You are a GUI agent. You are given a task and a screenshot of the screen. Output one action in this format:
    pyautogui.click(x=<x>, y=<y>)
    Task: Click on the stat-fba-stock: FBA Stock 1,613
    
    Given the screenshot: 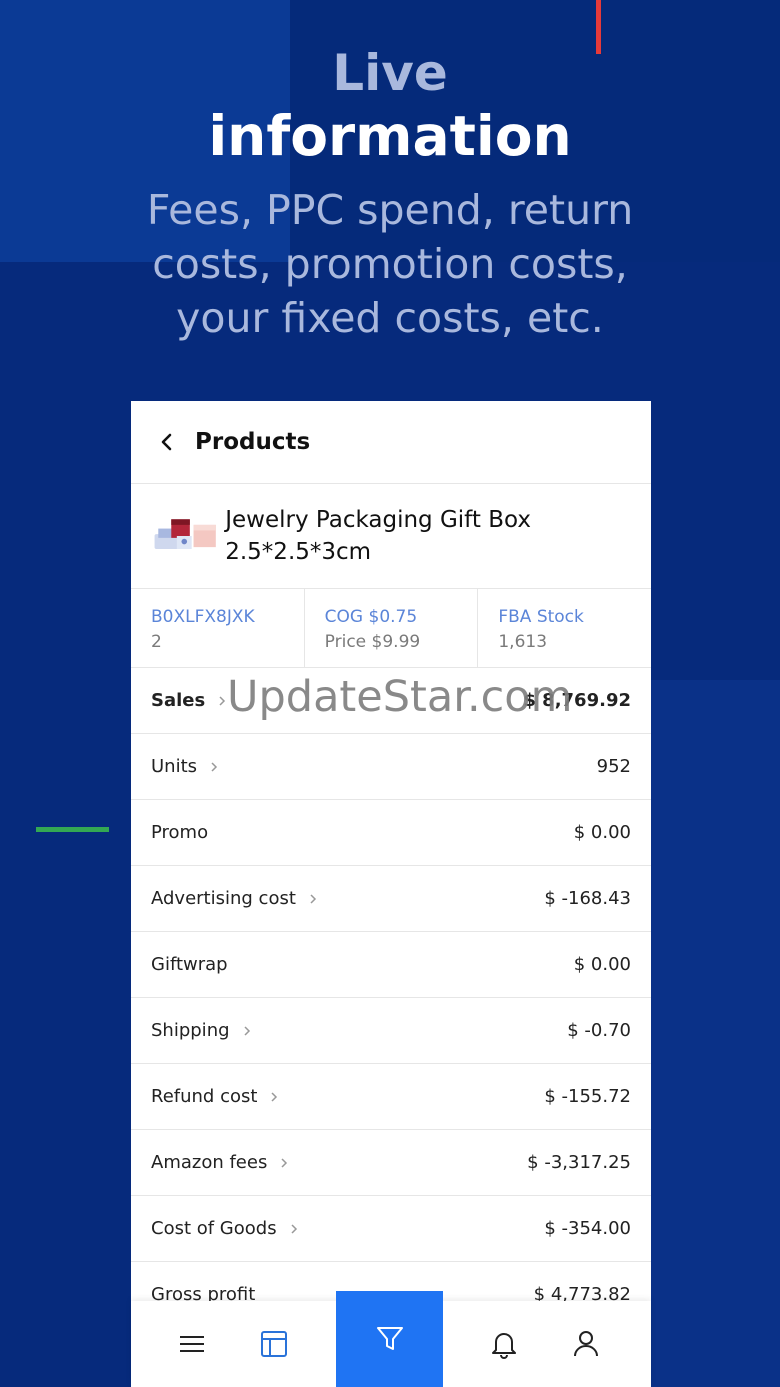 What is the action you would take?
    pyautogui.click(x=564, y=628)
    